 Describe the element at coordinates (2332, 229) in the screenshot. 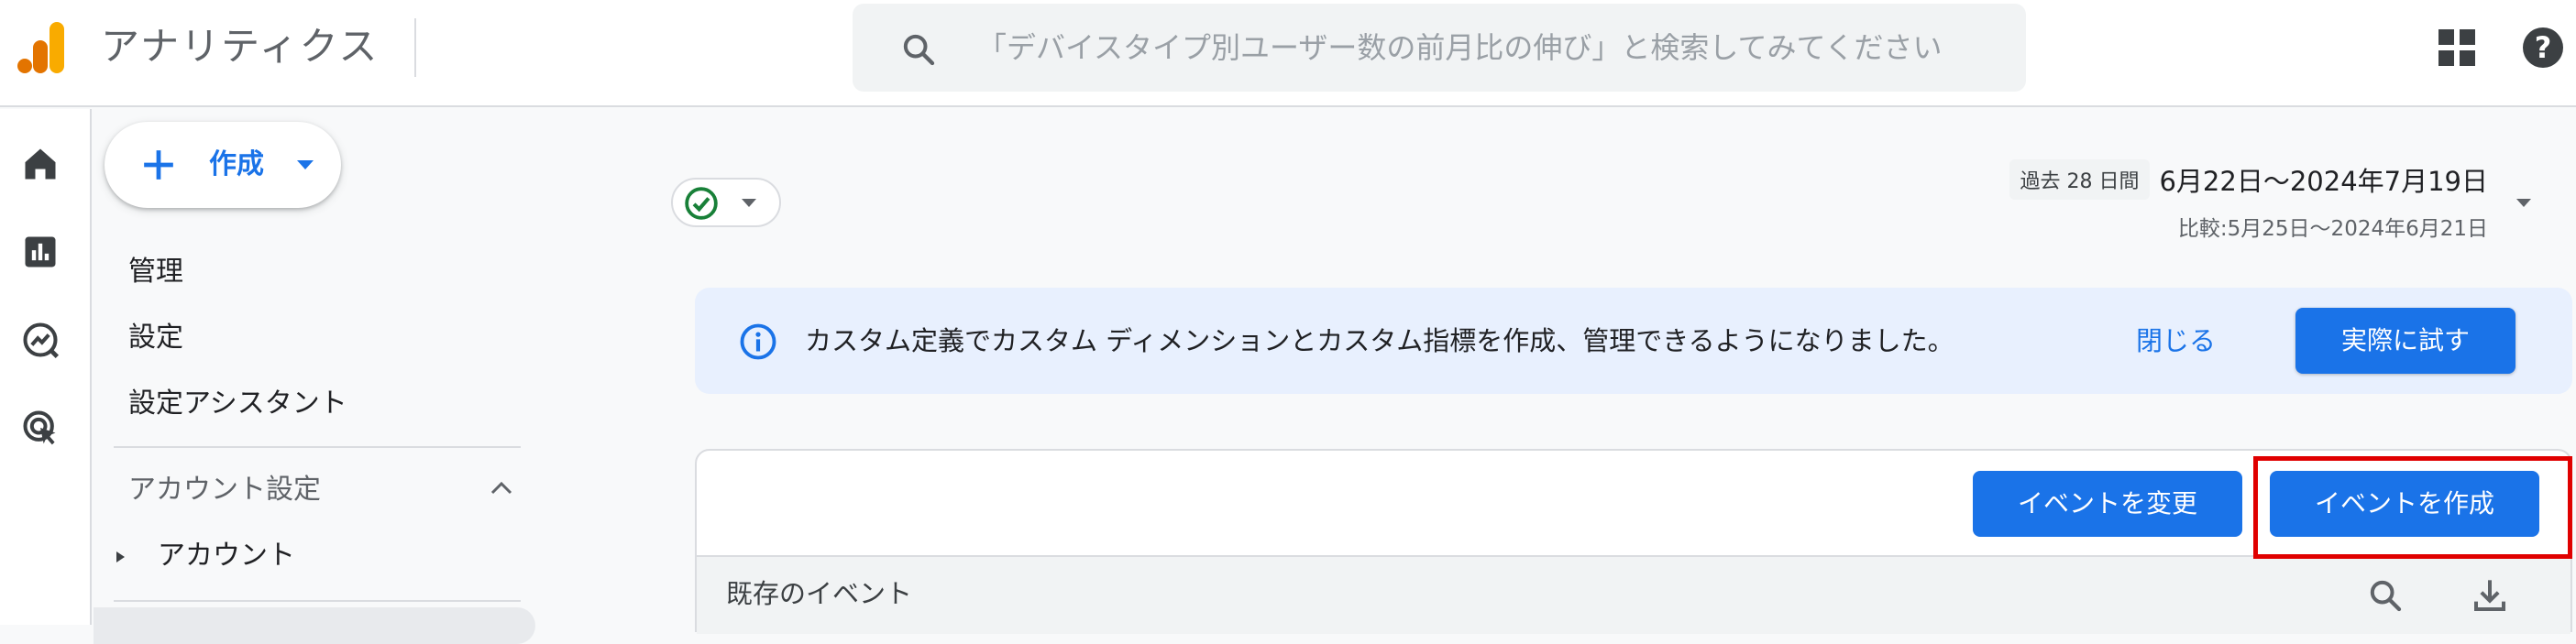

I see `date-range-compare: 比較:5月25日～2024年6月21日` at that location.